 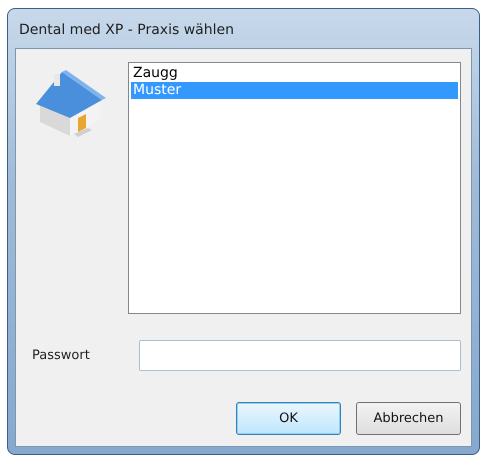 I want to click on password-field, so click(x=300, y=355).